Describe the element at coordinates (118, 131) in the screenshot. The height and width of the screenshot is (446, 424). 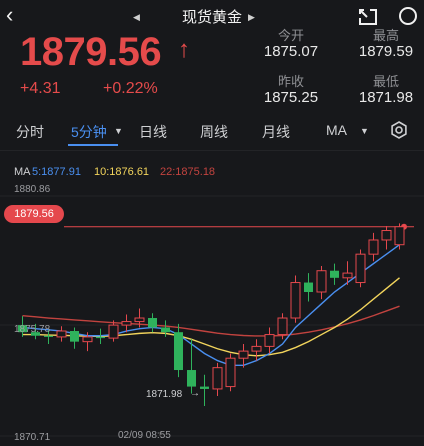
I see `chevron-down-icon: ▼` at that location.